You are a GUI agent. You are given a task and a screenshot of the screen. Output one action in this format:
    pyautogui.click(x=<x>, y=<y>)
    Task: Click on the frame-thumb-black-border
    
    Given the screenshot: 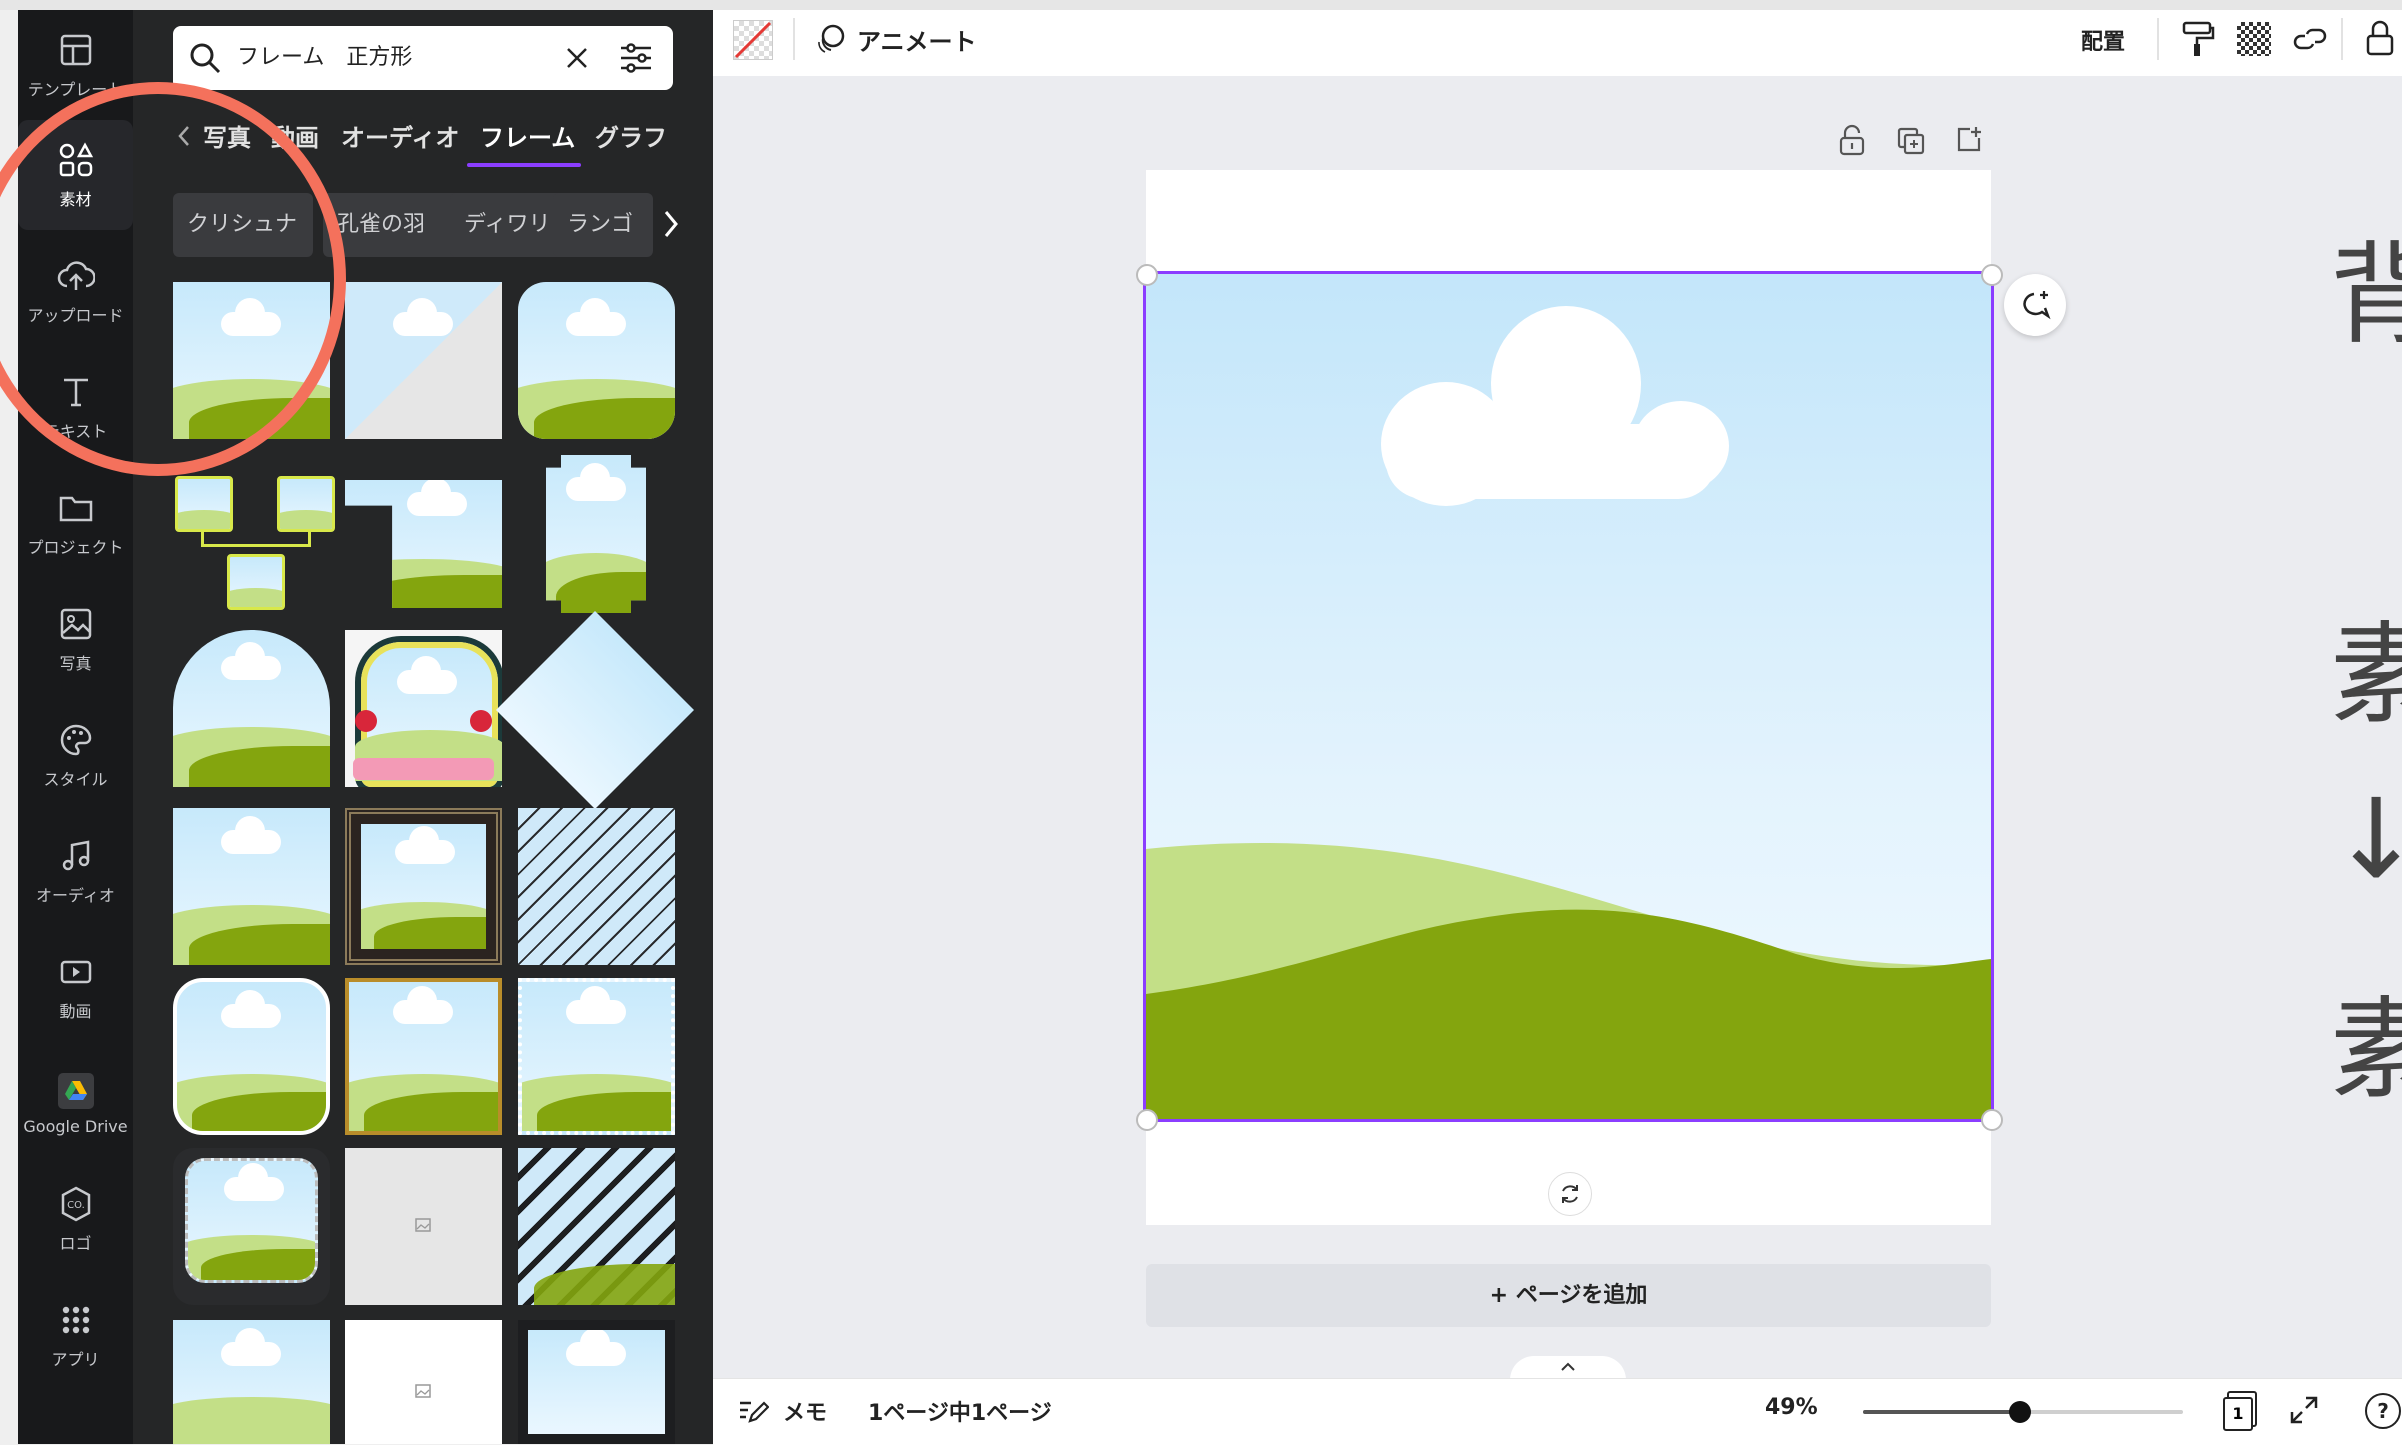 What is the action you would take?
    pyautogui.click(x=596, y=1382)
    